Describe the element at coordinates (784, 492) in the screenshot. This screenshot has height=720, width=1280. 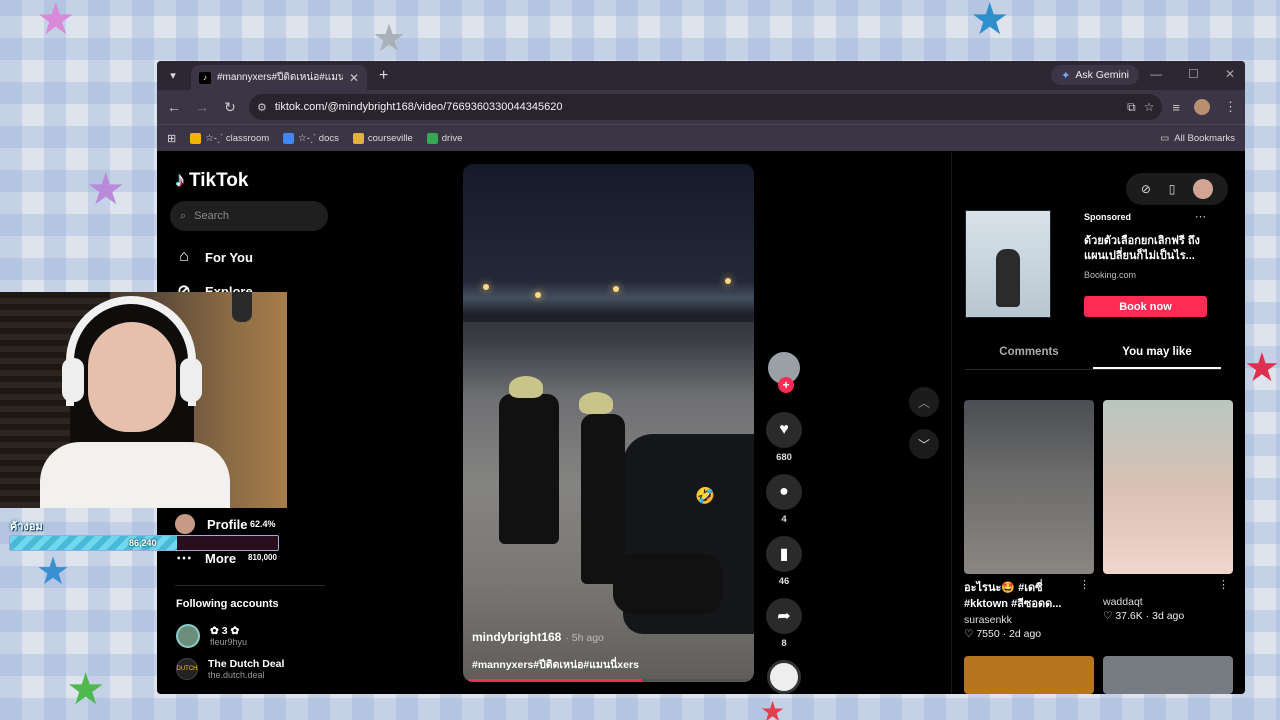
I see `comment-button: ●` at that location.